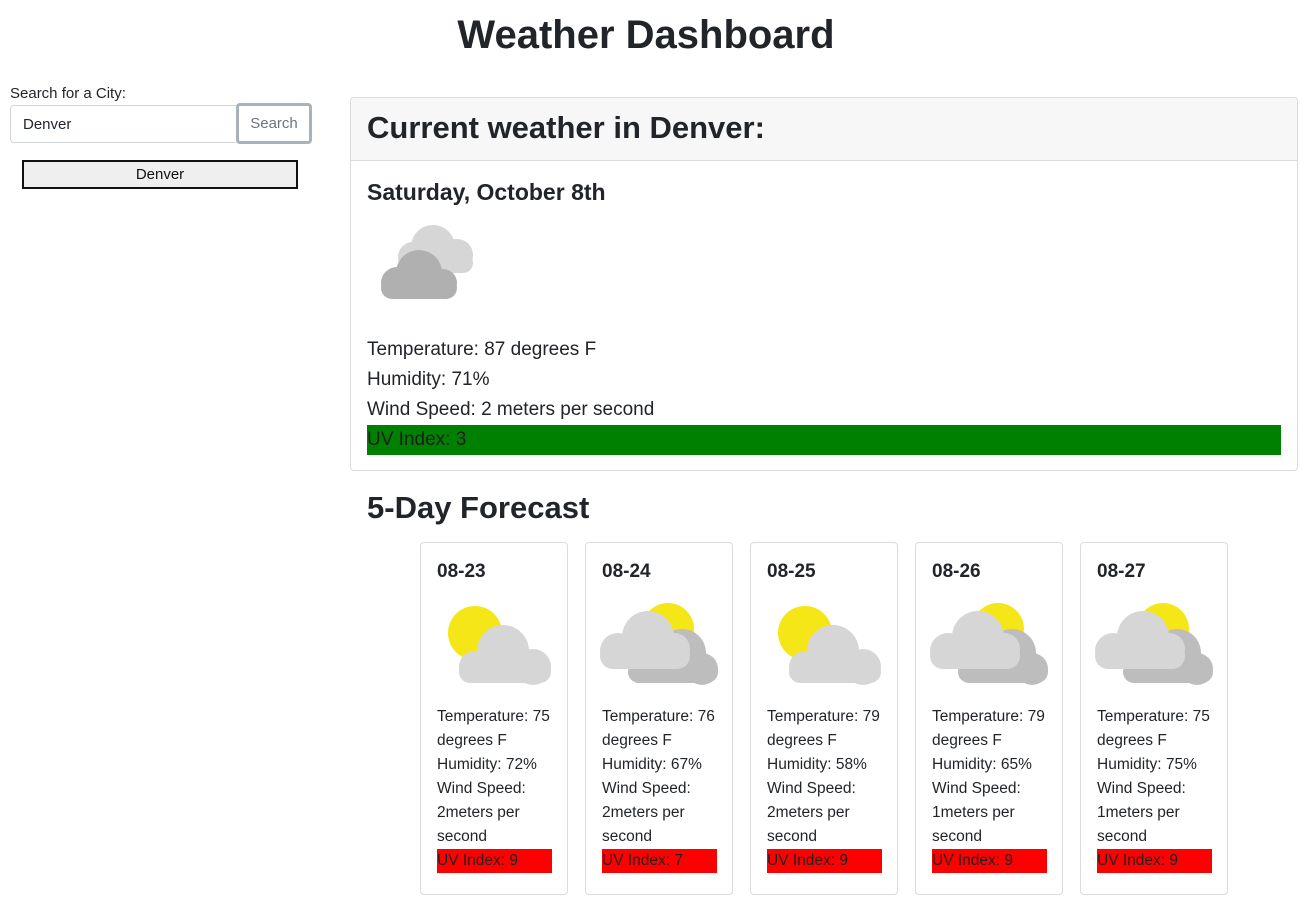 Image resolution: width=1309 pixels, height=907 pixels. I want to click on current-uv-index: UV Index: 3, so click(824, 440).